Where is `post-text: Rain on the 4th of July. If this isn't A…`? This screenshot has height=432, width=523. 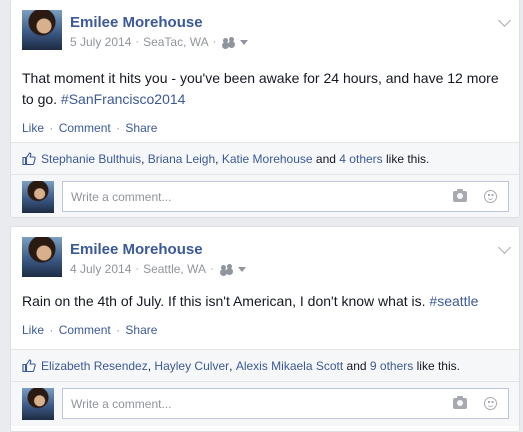
post-text: Rain on the 4th of July. If this isn't A… is located at coordinates (264, 301).